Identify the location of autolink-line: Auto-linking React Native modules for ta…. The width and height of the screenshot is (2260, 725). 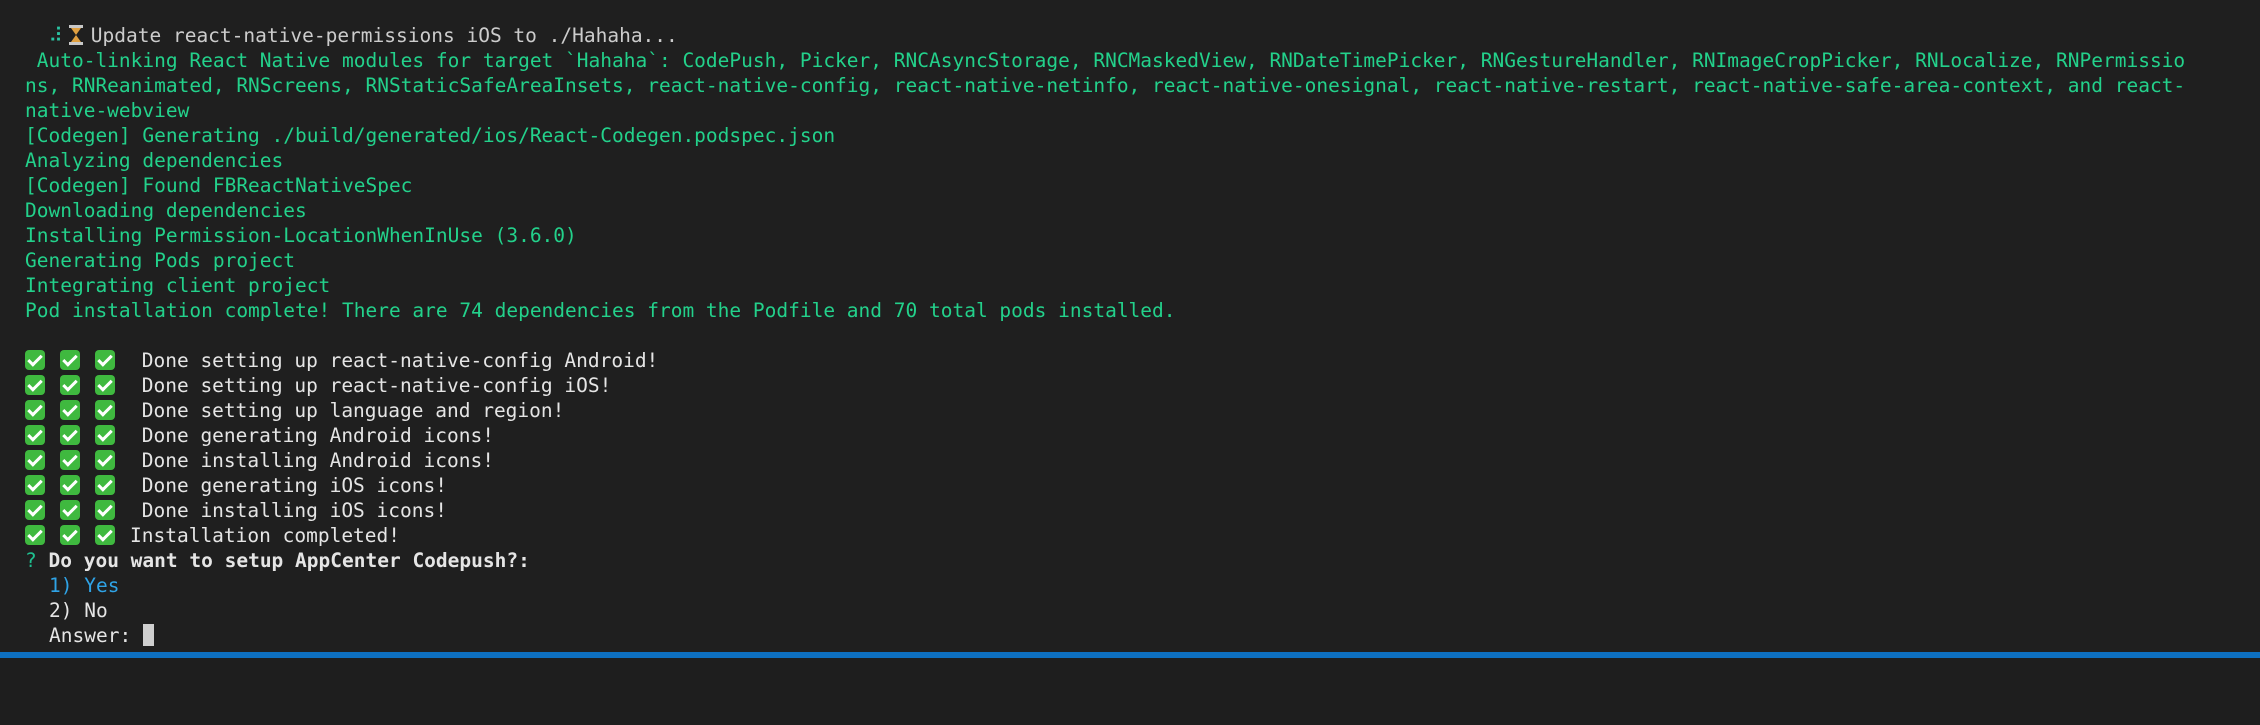
(1105, 60).